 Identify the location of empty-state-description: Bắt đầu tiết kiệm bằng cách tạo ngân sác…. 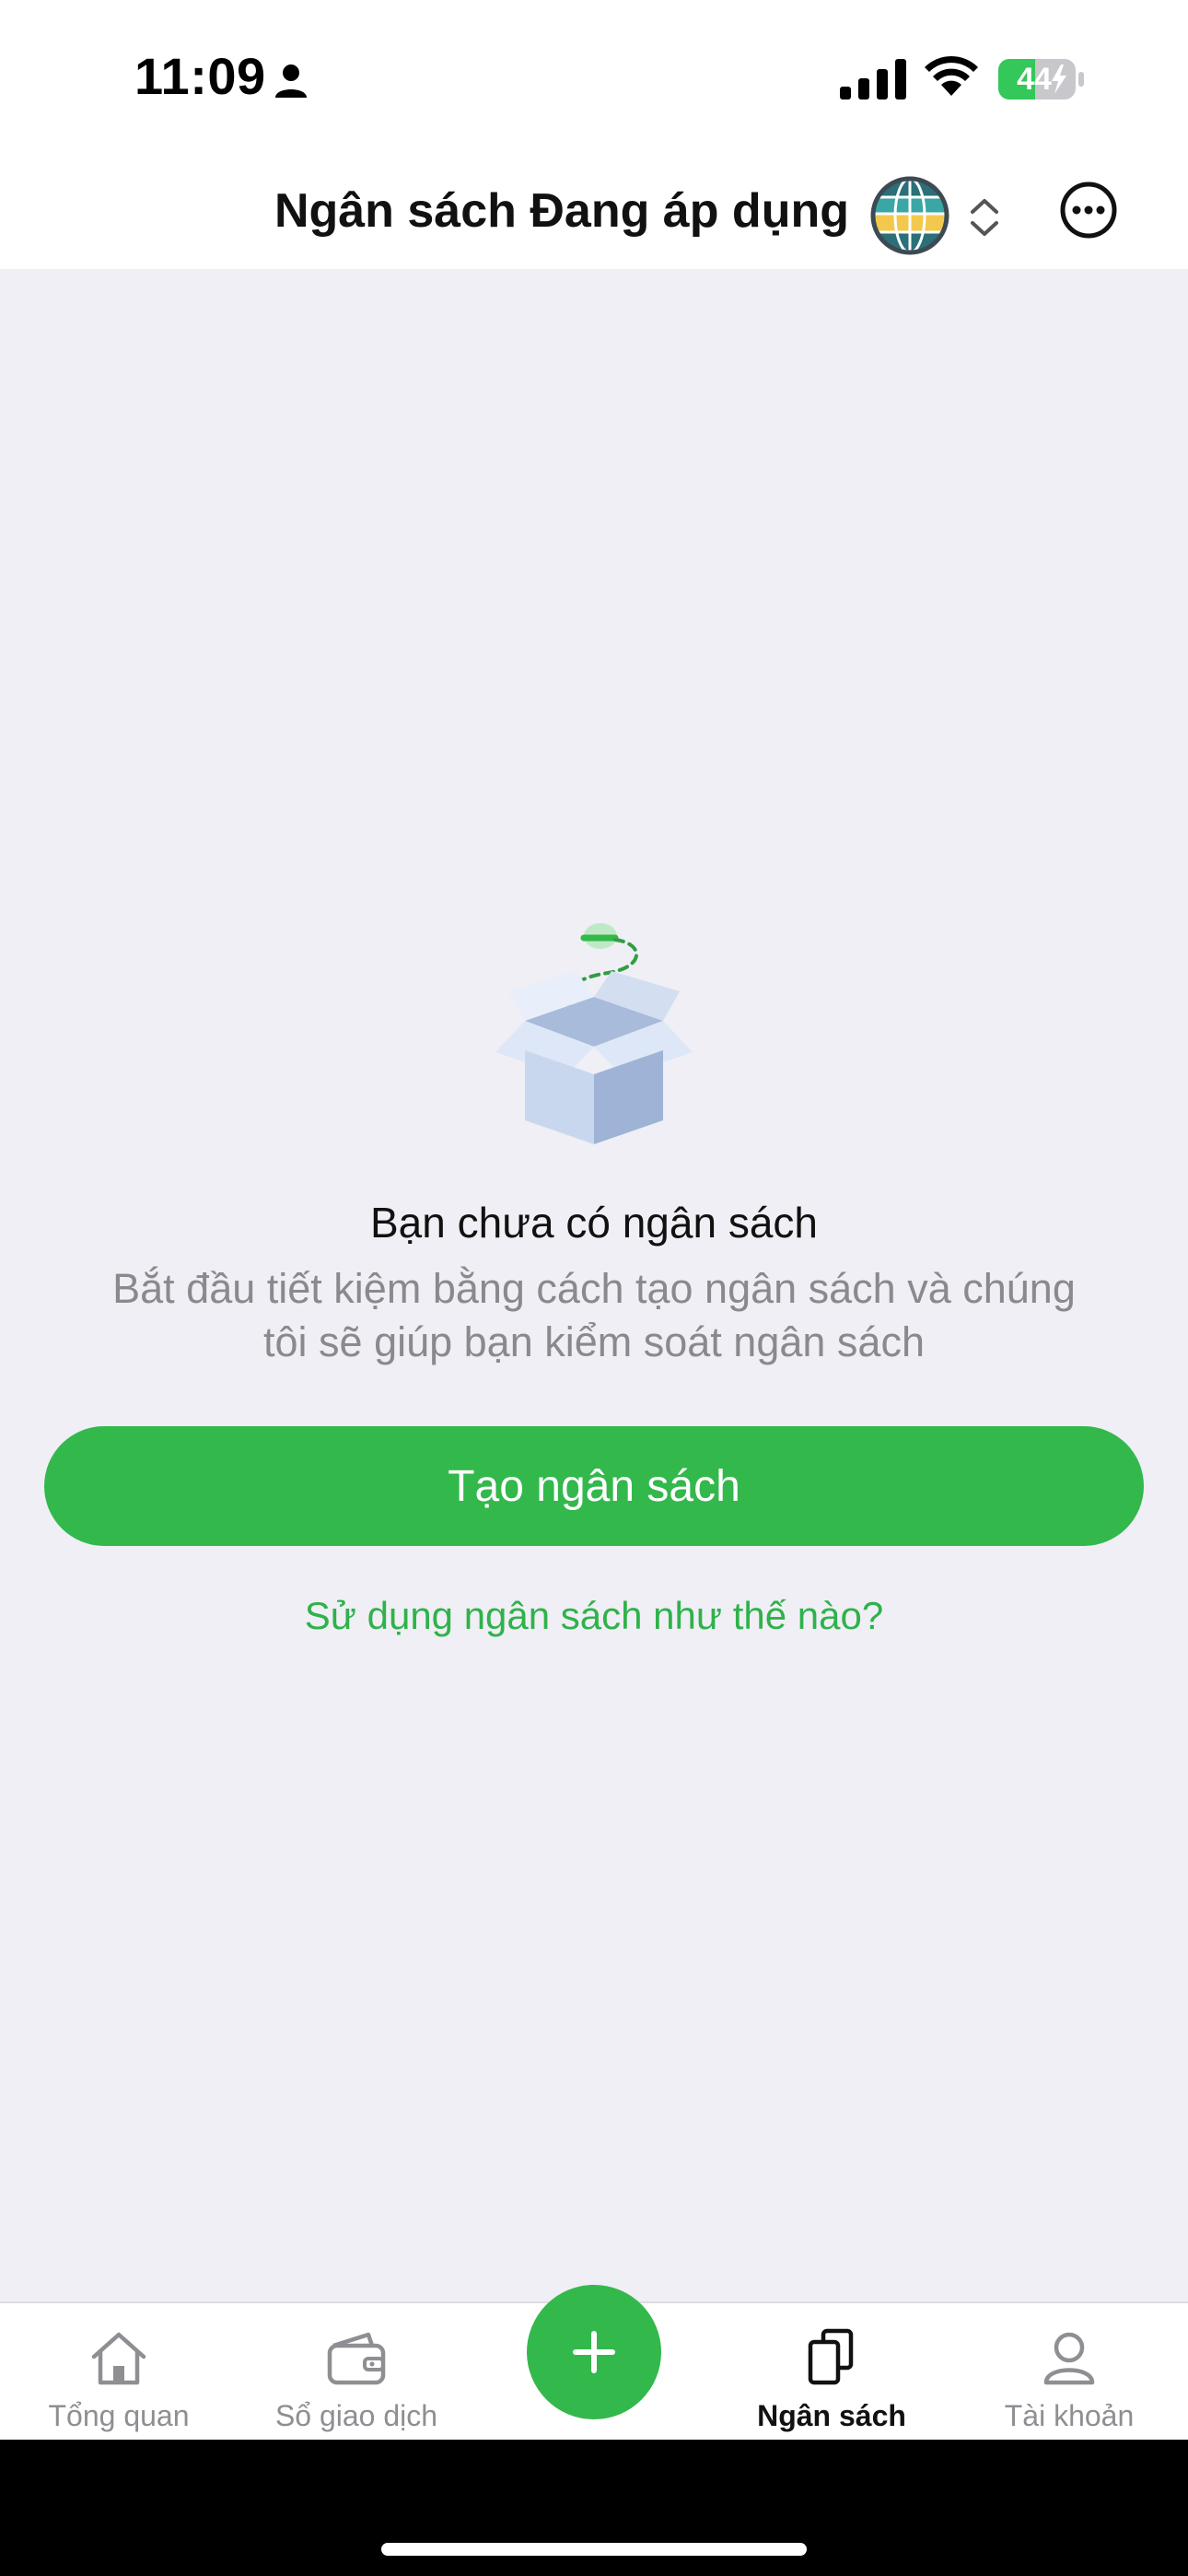
(594, 1315).